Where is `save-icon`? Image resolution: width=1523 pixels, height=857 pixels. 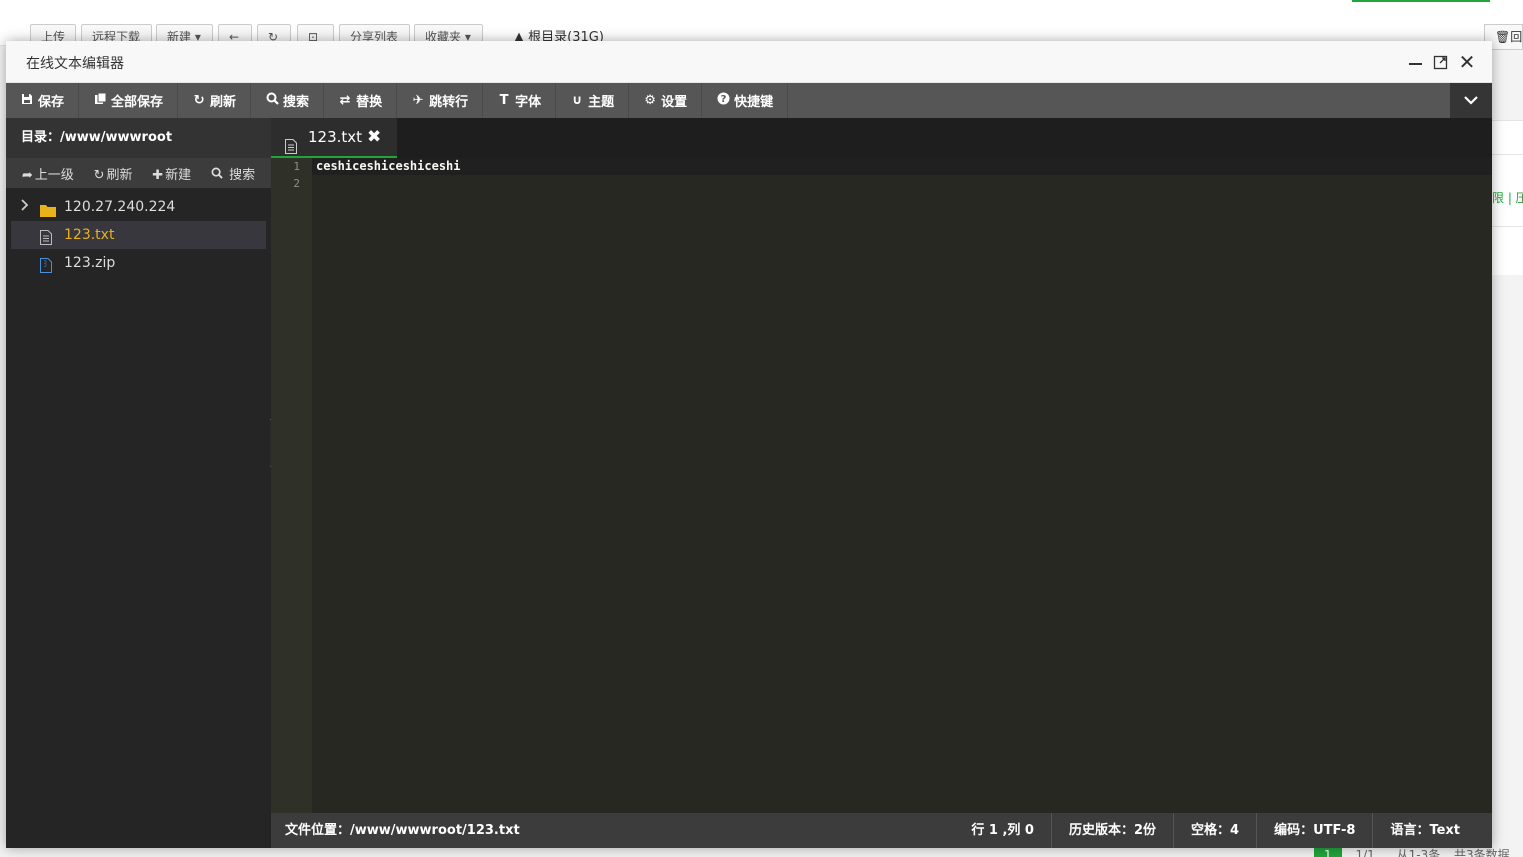
save-icon is located at coordinates (27, 101).